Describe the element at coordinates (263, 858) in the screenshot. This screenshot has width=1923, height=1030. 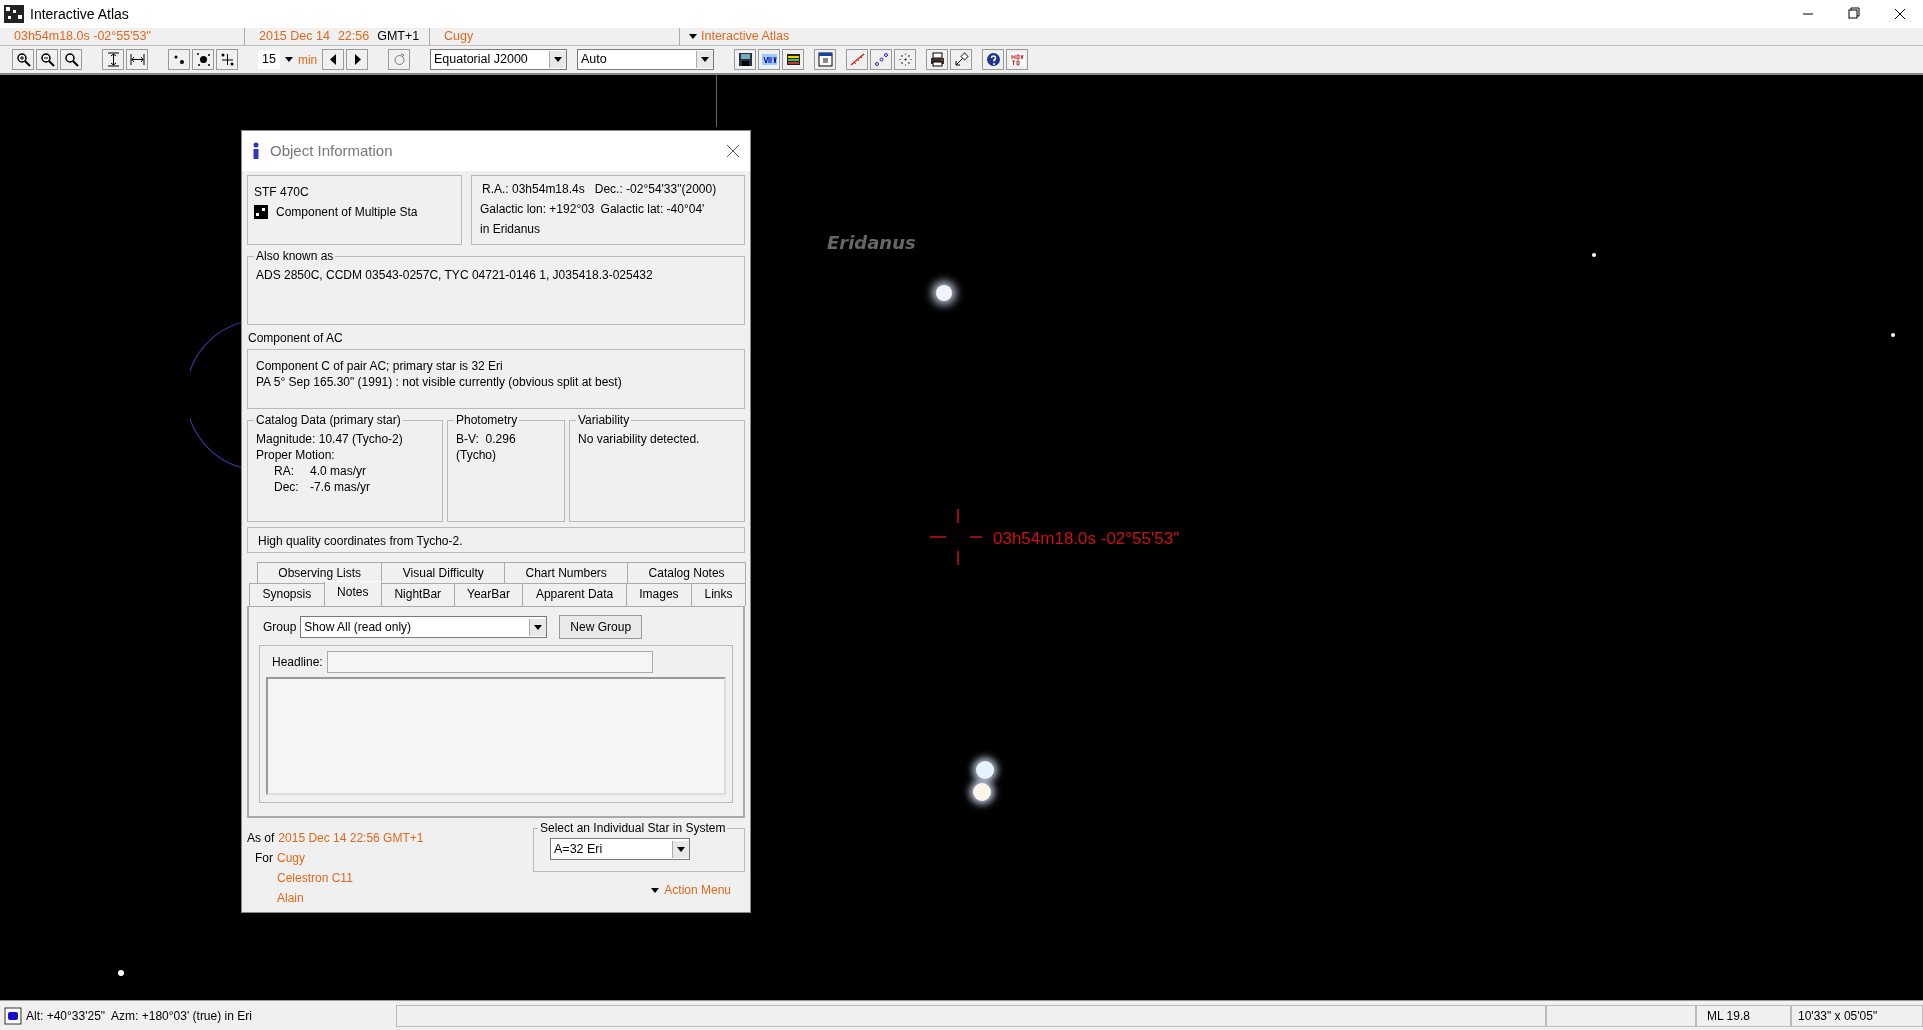
I see `for-label: For` at that location.